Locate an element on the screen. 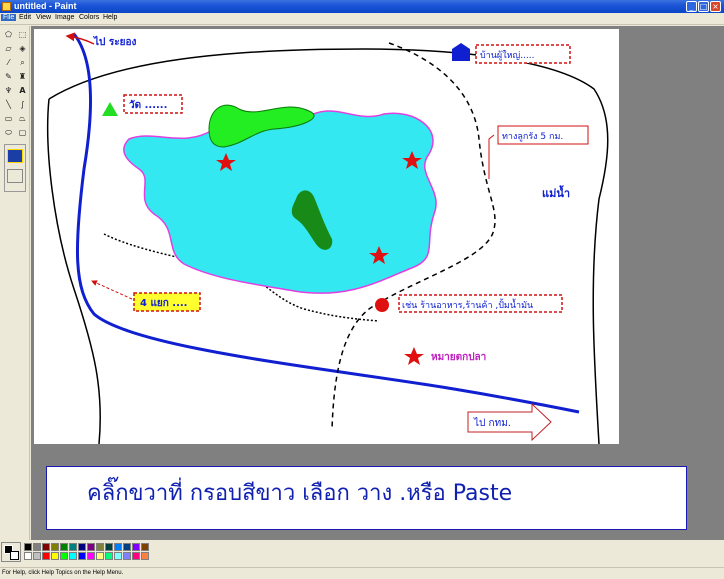  fill-bucket-icon: ◈ is located at coordinates (22, 48).